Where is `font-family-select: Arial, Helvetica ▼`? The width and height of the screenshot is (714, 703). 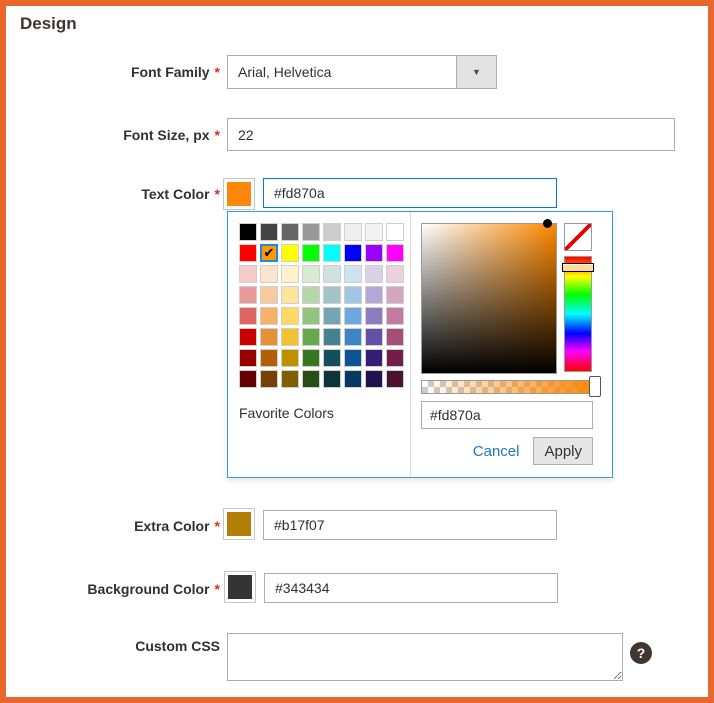 font-family-select: Arial, Helvetica ▼ is located at coordinates (362, 72).